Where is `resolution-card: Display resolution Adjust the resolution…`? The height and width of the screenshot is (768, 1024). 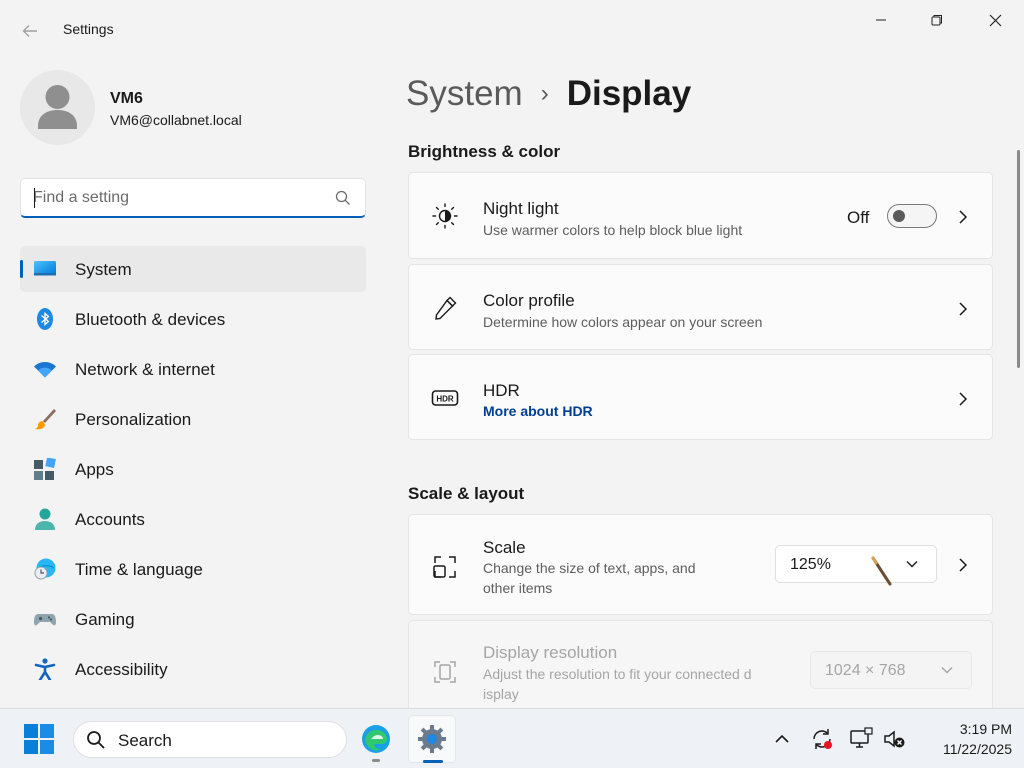 resolution-card: Display resolution Adjust the resolution… is located at coordinates (700, 664).